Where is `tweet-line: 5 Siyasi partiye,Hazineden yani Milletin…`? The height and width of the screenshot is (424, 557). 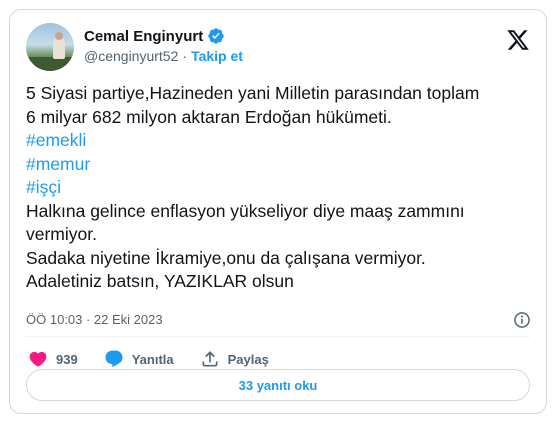
tweet-line: 5 Siyasi partiye,Hazineden yani Milletin… is located at coordinates (253, 93).